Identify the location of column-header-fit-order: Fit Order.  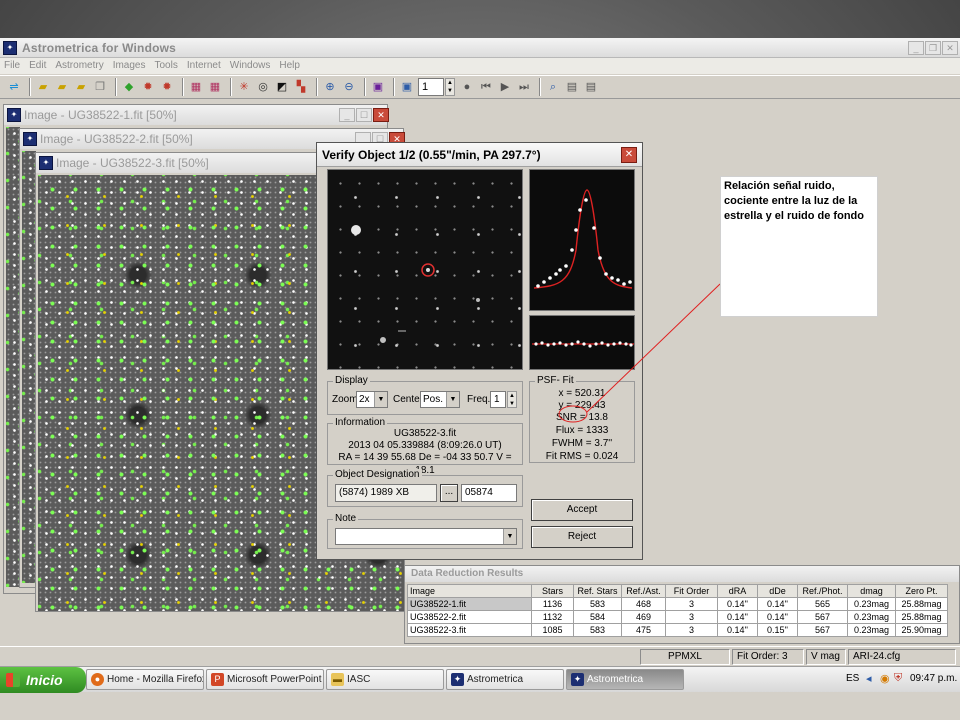
(691, 591).